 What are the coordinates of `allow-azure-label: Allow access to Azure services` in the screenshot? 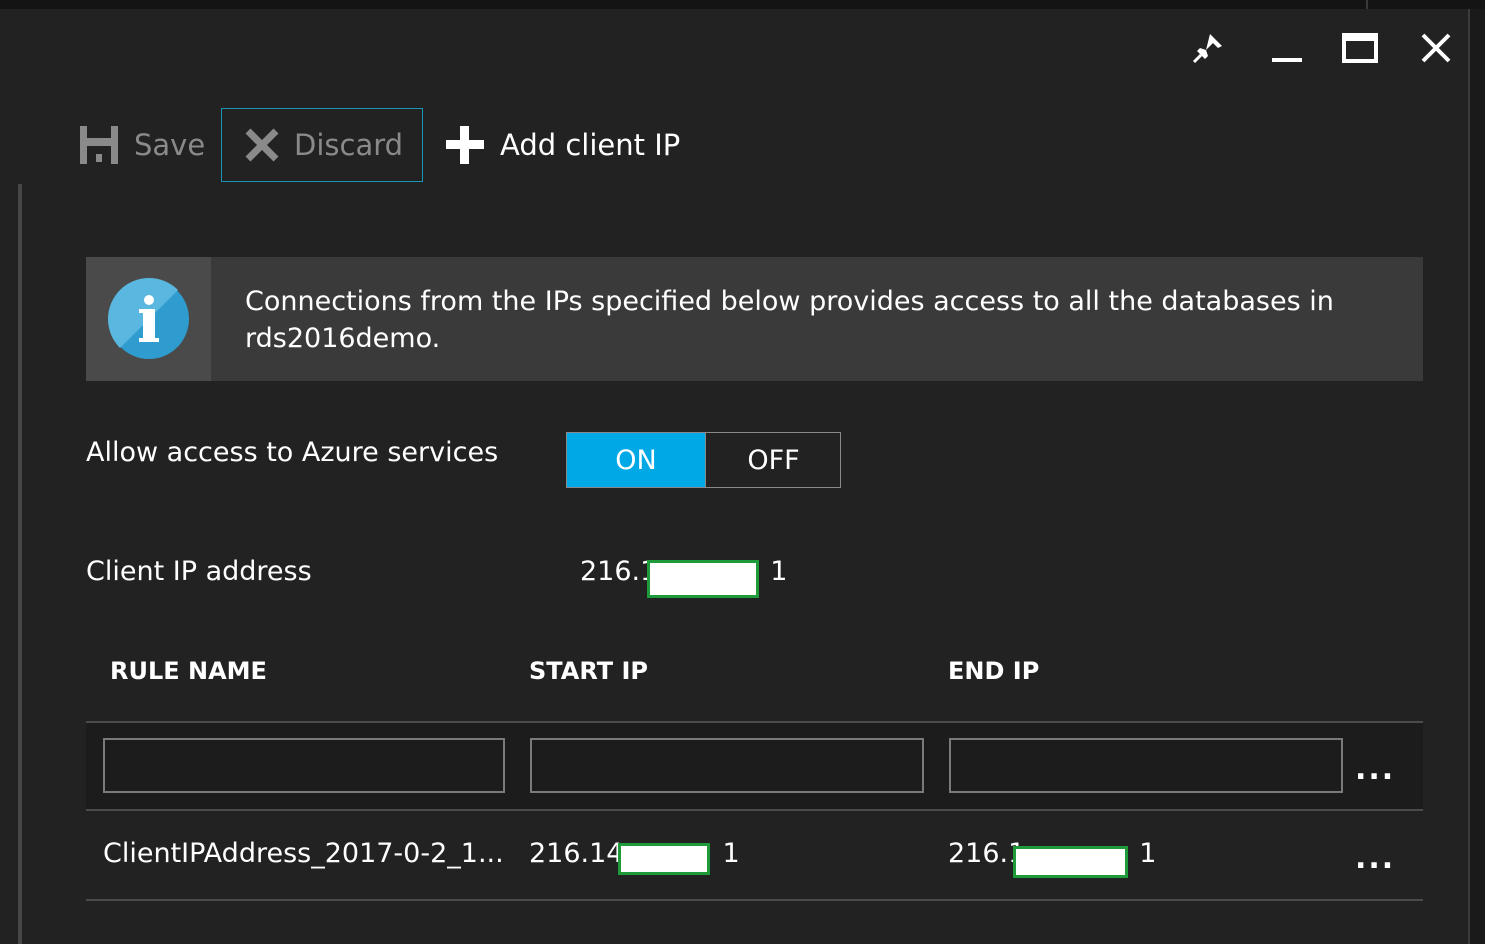 It's located at (292, 452).